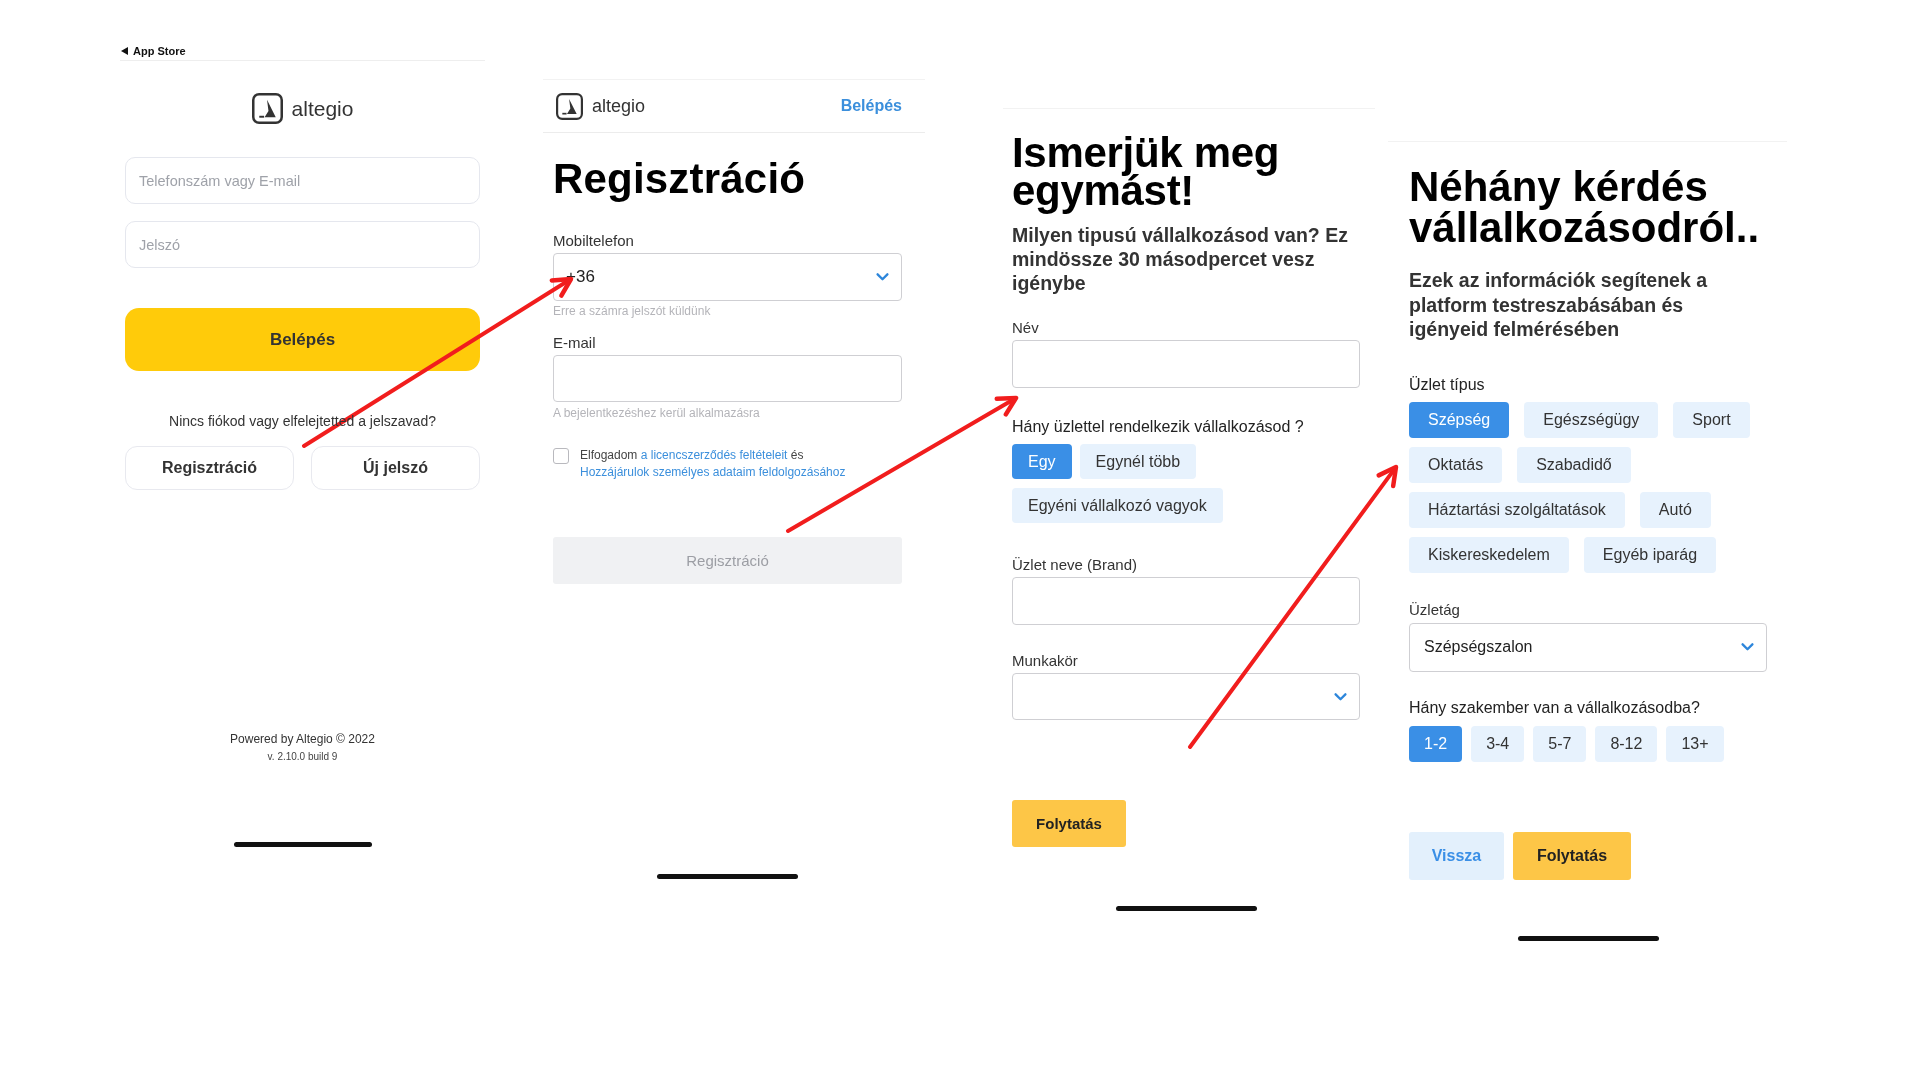 This screenshot has height=1080, width=1920. I want to click on consent-checkbox, so click(561, 456).